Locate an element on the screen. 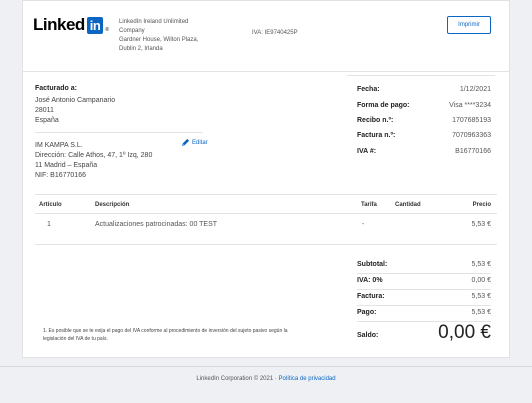  info-label: IVA #: is located at coordinates (367, 151).